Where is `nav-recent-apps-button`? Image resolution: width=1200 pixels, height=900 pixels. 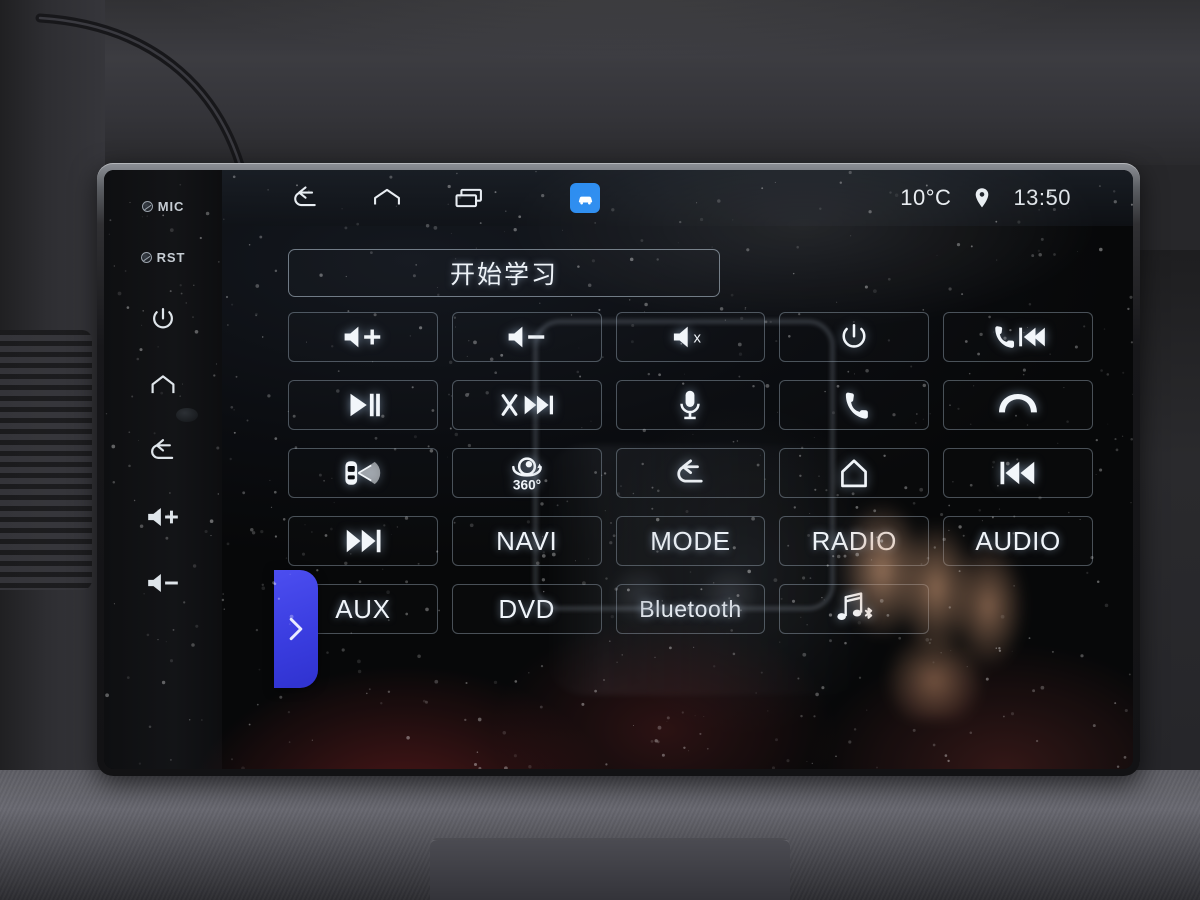 nav-recent-apps-button is located at coordinates (469, 198).